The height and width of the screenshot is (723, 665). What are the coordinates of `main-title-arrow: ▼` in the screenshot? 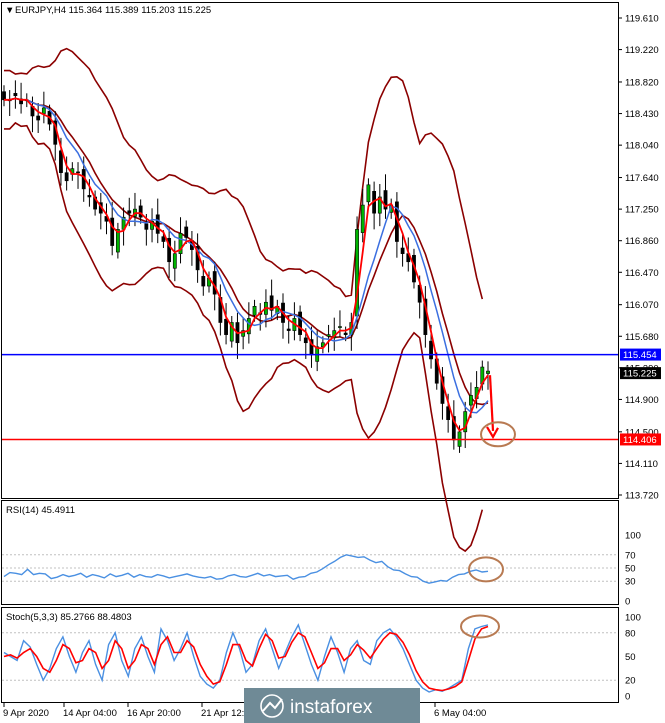 It's located at (9, 10).